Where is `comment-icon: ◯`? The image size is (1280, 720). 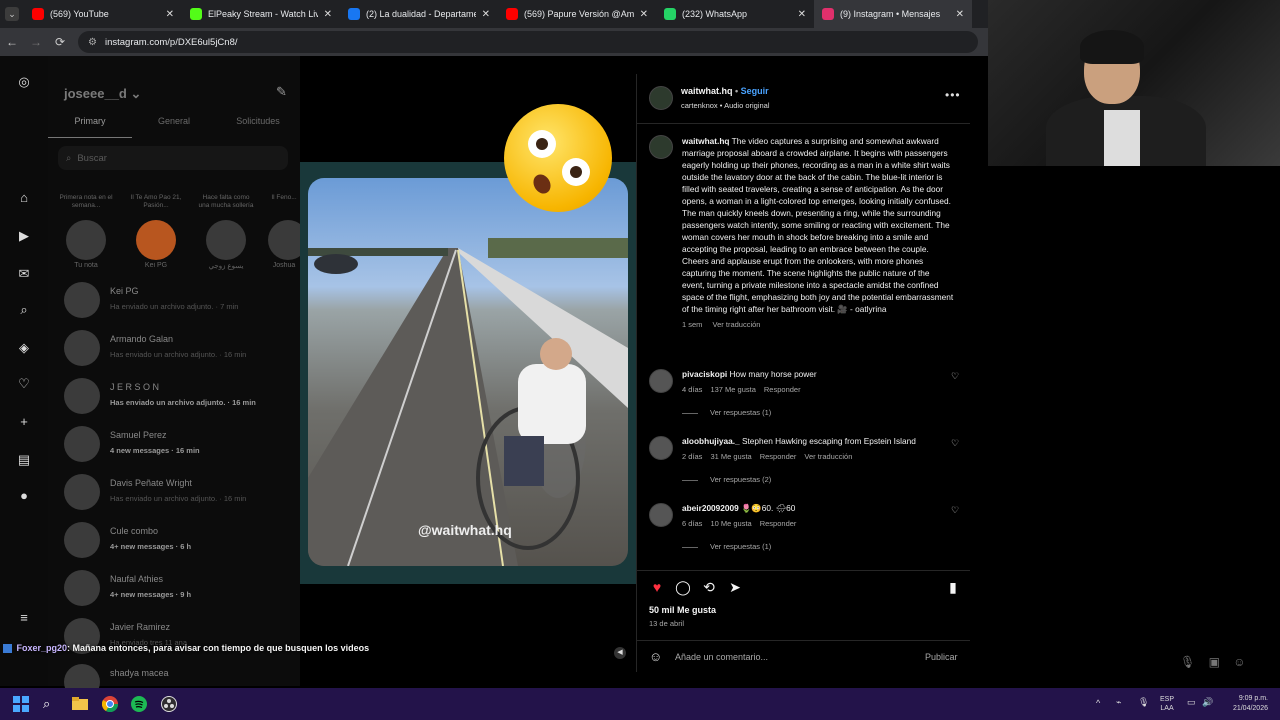
comment-icon: ◯ is located at coordinates (683, 587).